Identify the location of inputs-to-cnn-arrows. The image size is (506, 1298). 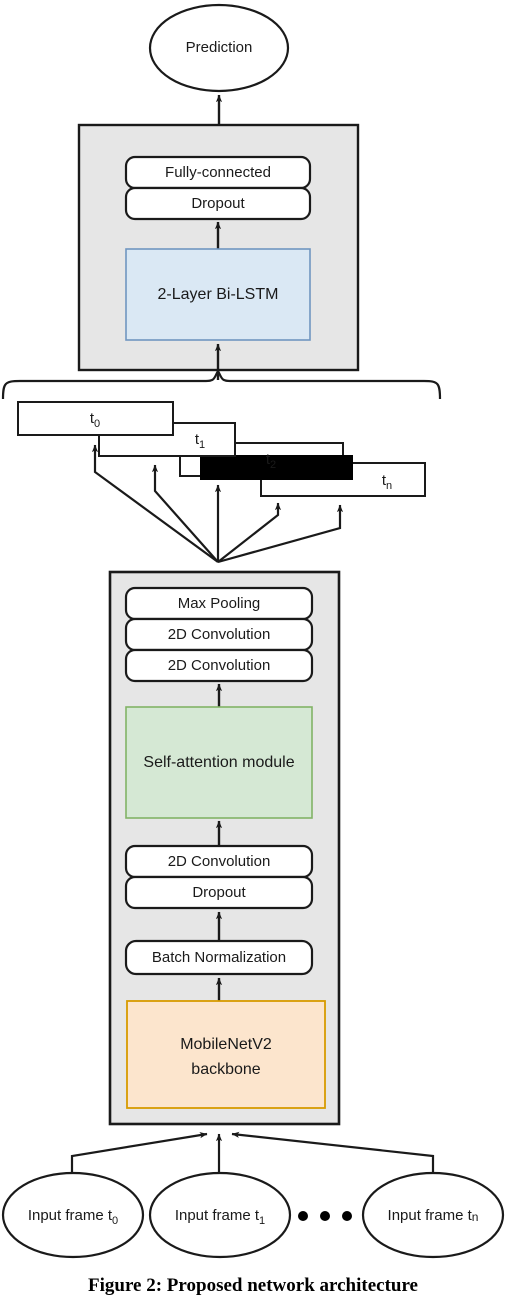
(252, 1151).